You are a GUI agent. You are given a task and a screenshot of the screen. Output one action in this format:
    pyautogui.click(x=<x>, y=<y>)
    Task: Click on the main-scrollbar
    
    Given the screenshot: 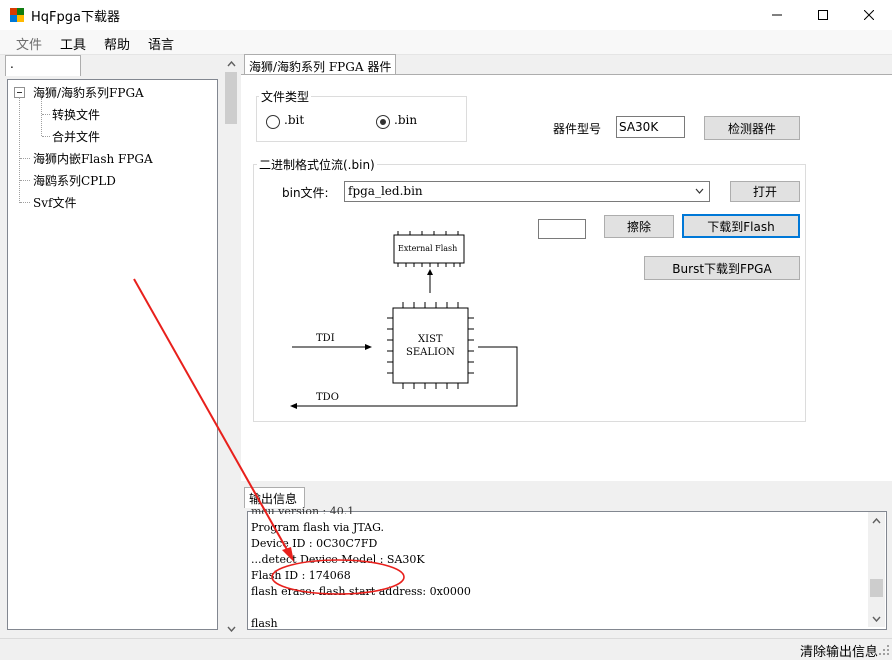 What is the action you would take?
    pyautogui.click(x=231, y=346)
    